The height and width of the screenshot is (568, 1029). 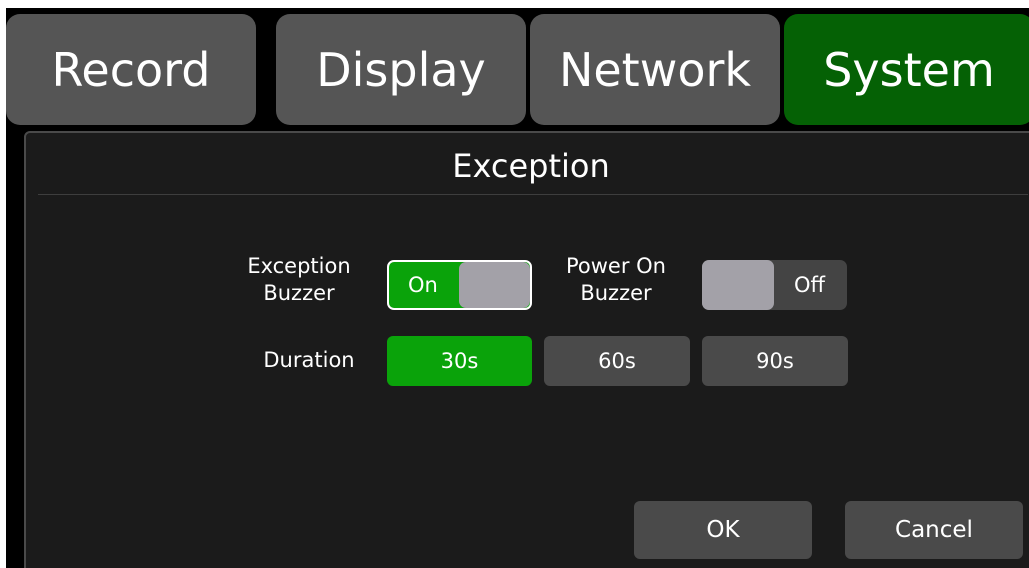 I want to click on duration-90s-label: 90s, so click(x=775, y=361).